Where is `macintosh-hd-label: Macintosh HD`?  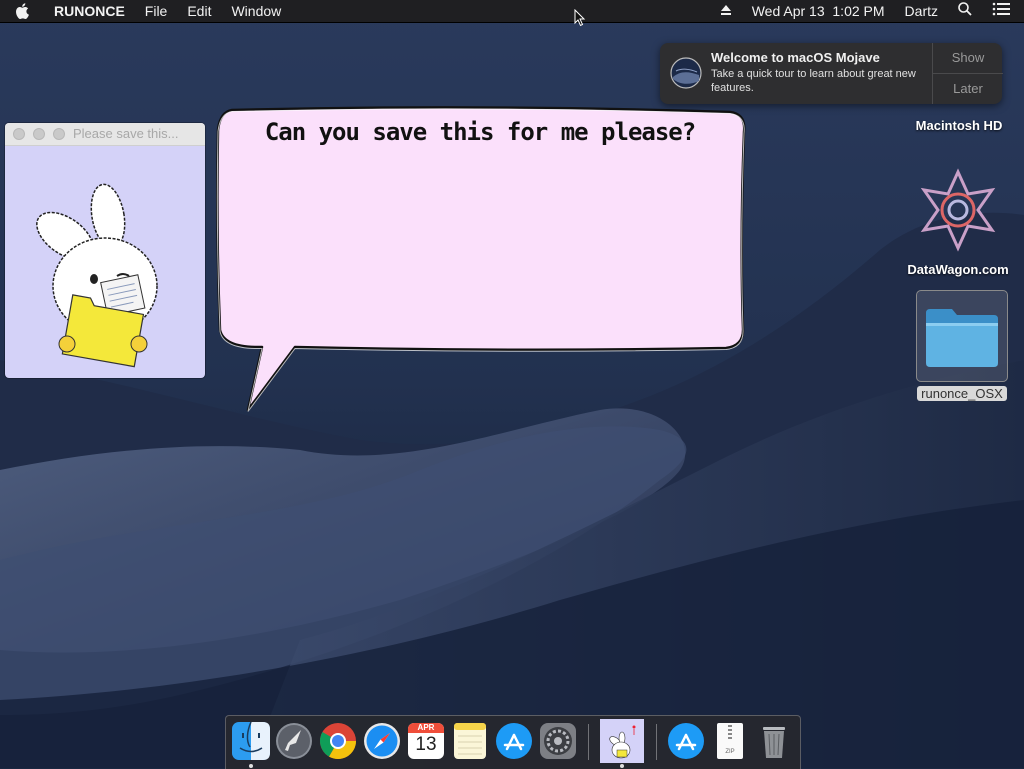 macintosh-hd-label: Macintosh HD is located at coordinates (959, 125).